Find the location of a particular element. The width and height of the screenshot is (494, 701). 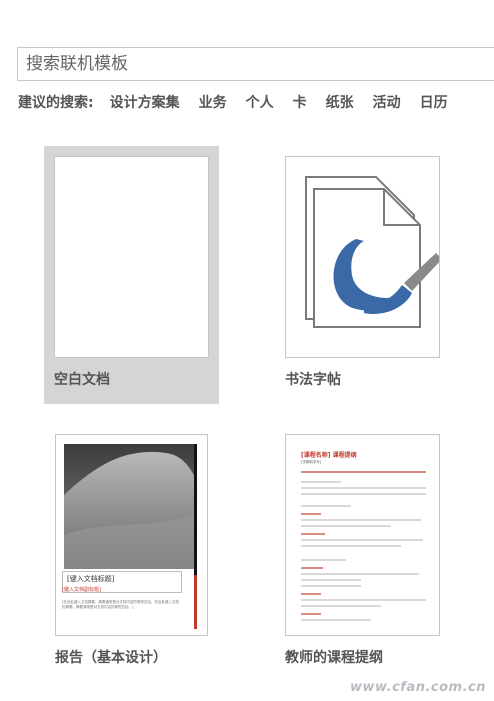

suggested-link-personal: 个人 is located at coordinates (260, 102).